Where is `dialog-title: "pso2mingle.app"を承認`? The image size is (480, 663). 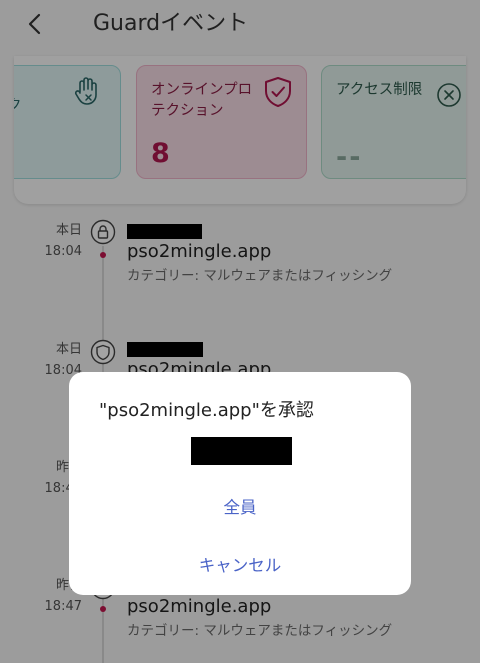 dialog-title: "pso2mingle.app"を承認 is located at coordinates (206, 410).